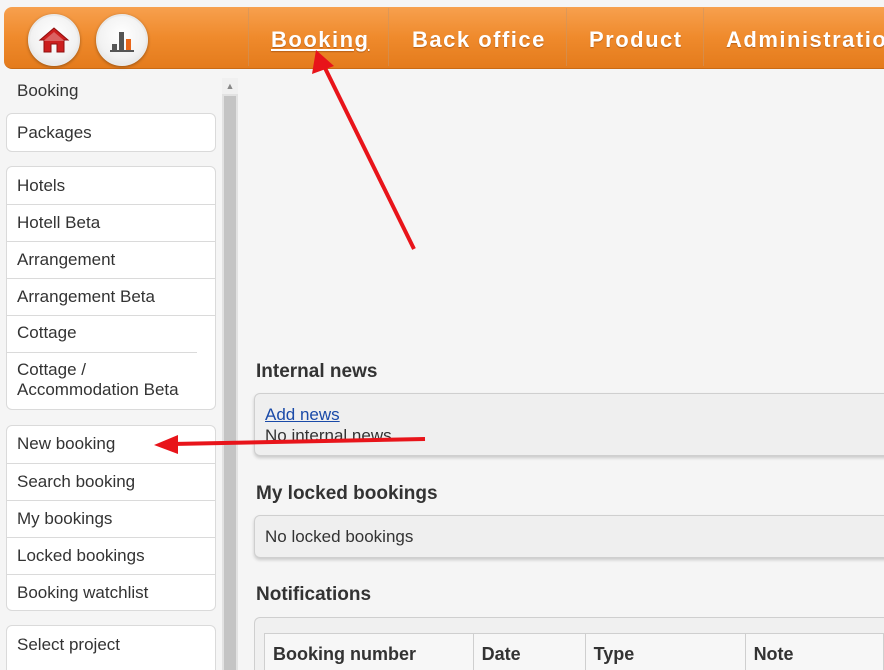 Image resolution: width=884 pixels, height=670 pixels. I want to click on scroll-up-icon: ▲, so click(230, 86).